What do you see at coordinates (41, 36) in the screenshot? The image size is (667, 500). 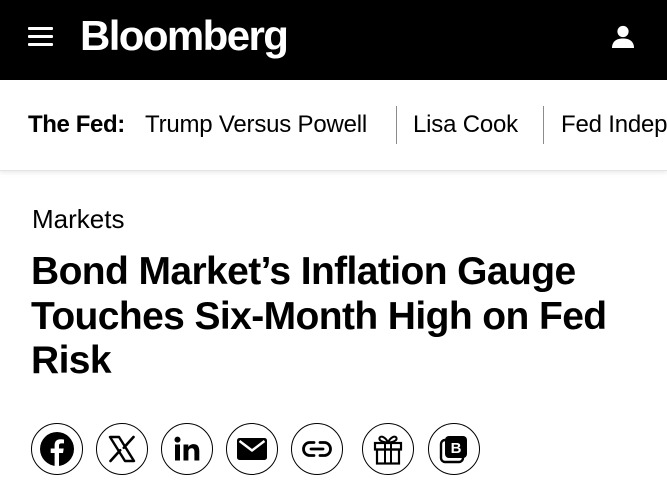 I see `hamburger-menu-icon` at bounding box center [41, 36].